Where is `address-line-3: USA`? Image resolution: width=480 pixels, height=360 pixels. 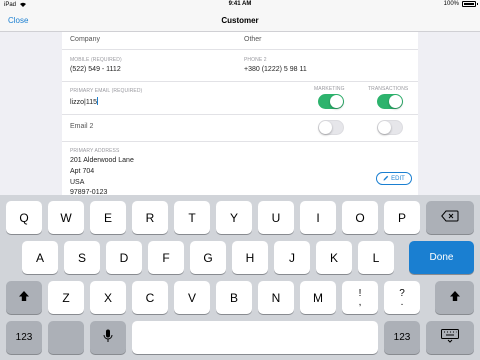
address-line-3: USA is located at coordinates (77, 182).